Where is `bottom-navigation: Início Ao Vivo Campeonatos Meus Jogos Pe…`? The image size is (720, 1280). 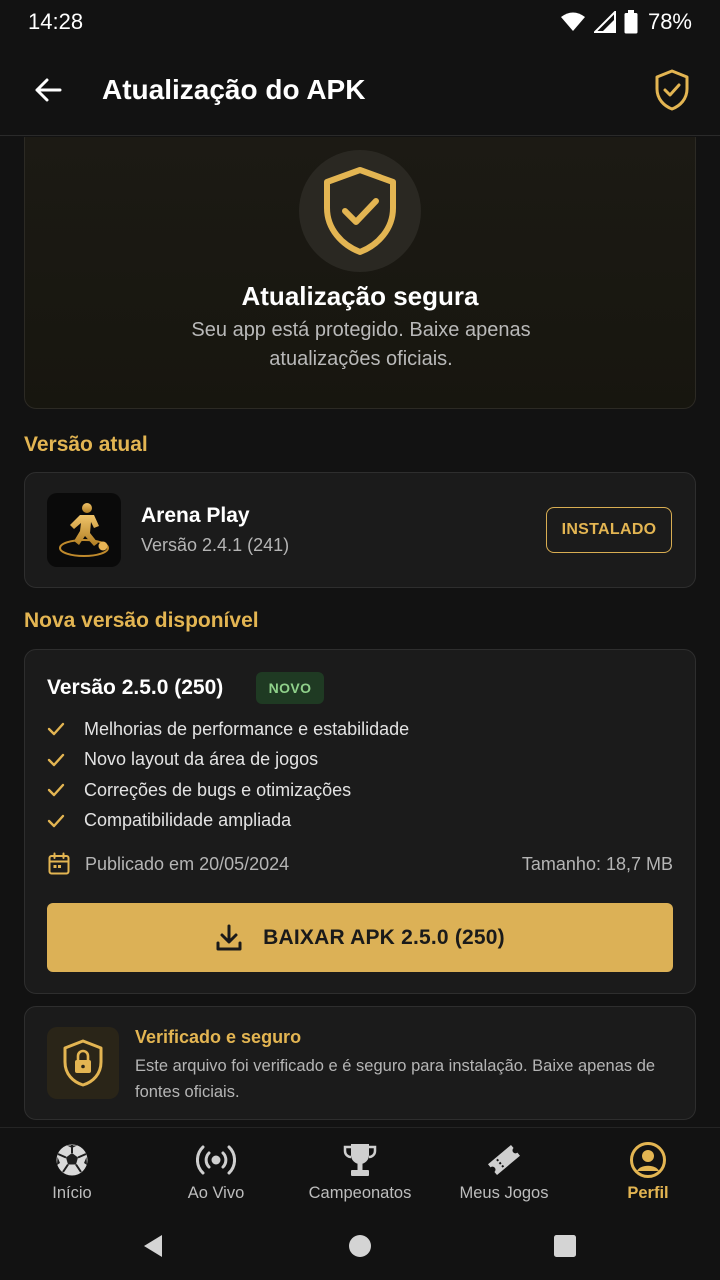
bottom-navigation: Início Ao Vivo Campeonatos Meus Jogos Pe… is located at coordinates (360, 1170).